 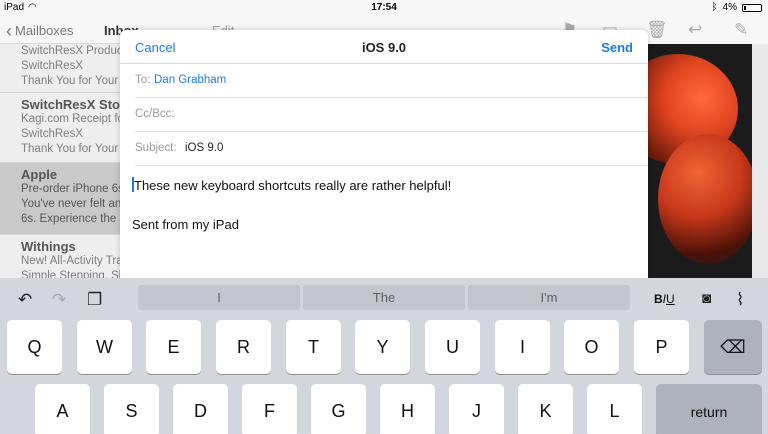 I want to click on to-field: To: Dan Grabham, so click(x=391, y=81).